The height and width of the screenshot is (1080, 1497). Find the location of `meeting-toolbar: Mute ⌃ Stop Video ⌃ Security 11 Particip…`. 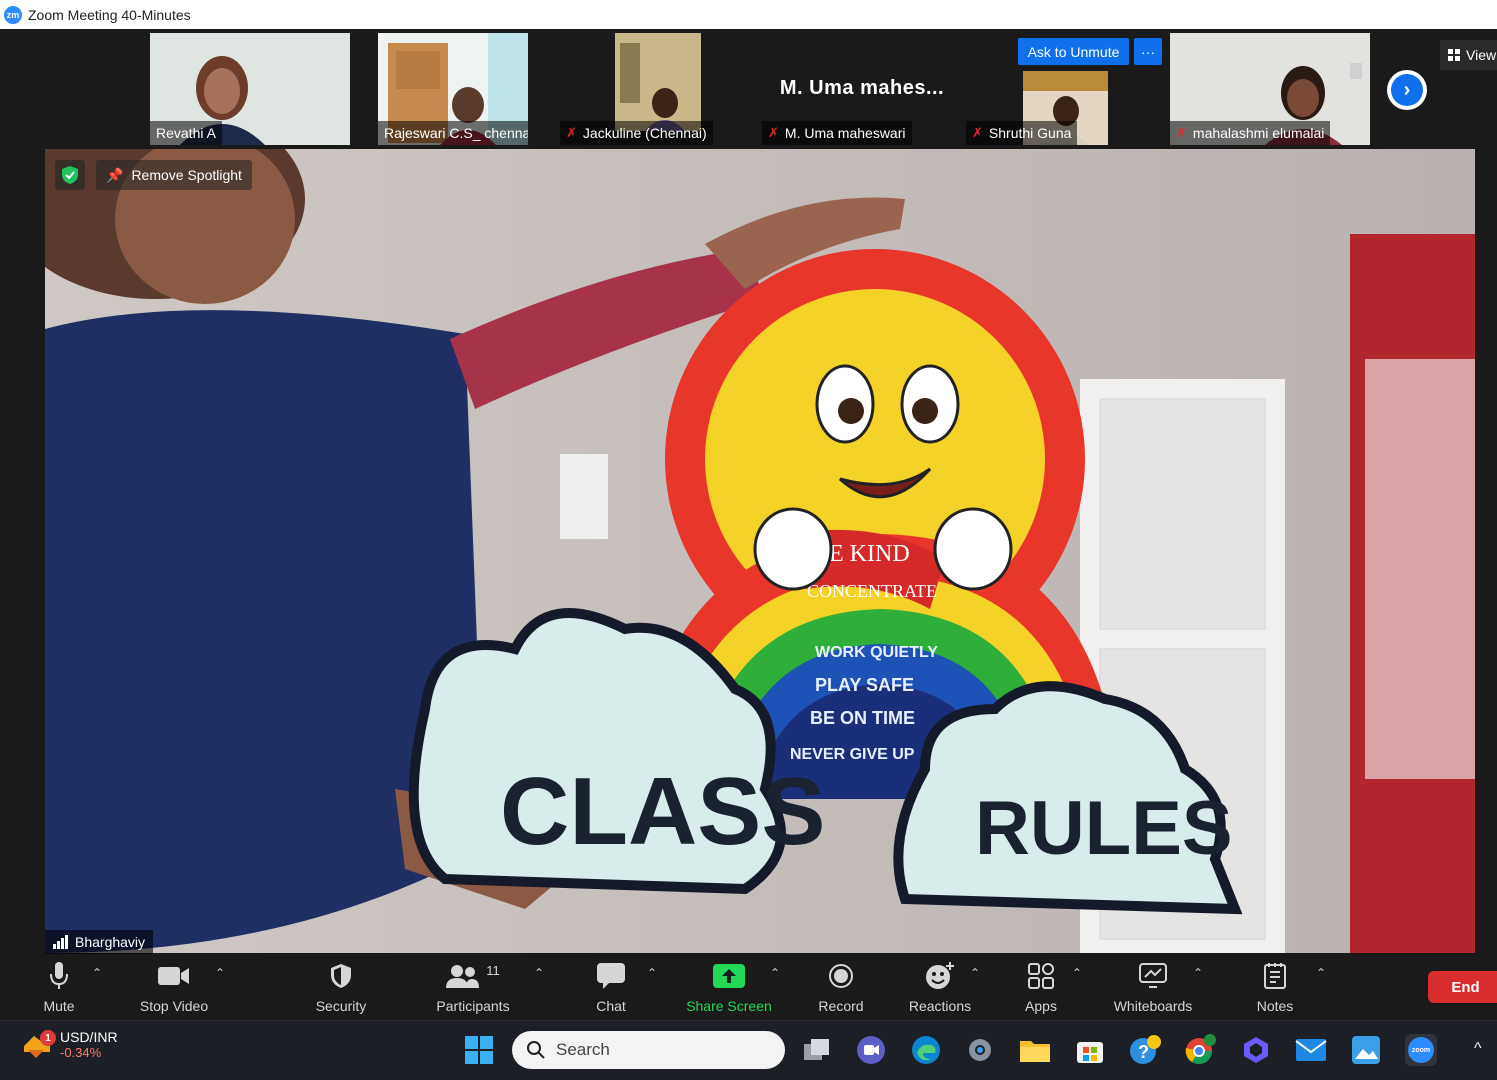

meeting-toolbar: Mute ⌃ Stop Video ⌃ Security 11 Particip… is located at coordinates (748, 987).